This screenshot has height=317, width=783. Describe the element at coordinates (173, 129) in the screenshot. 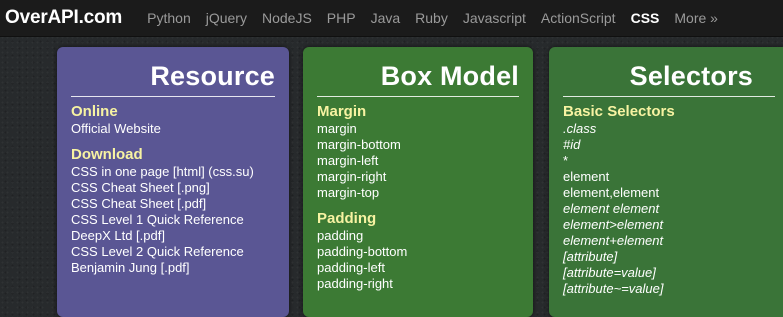

I see `link-official-website: Official Website` at that location.